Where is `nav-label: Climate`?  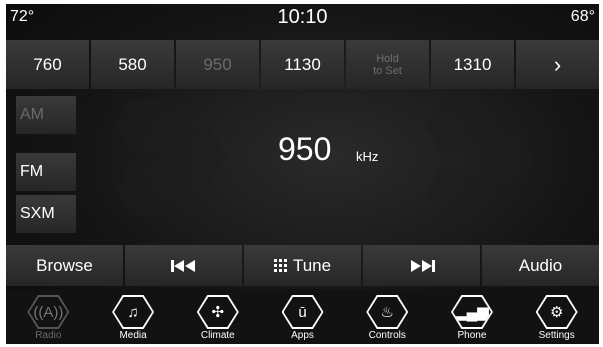 nav-label: Climate is located at coordinates (217, 335).